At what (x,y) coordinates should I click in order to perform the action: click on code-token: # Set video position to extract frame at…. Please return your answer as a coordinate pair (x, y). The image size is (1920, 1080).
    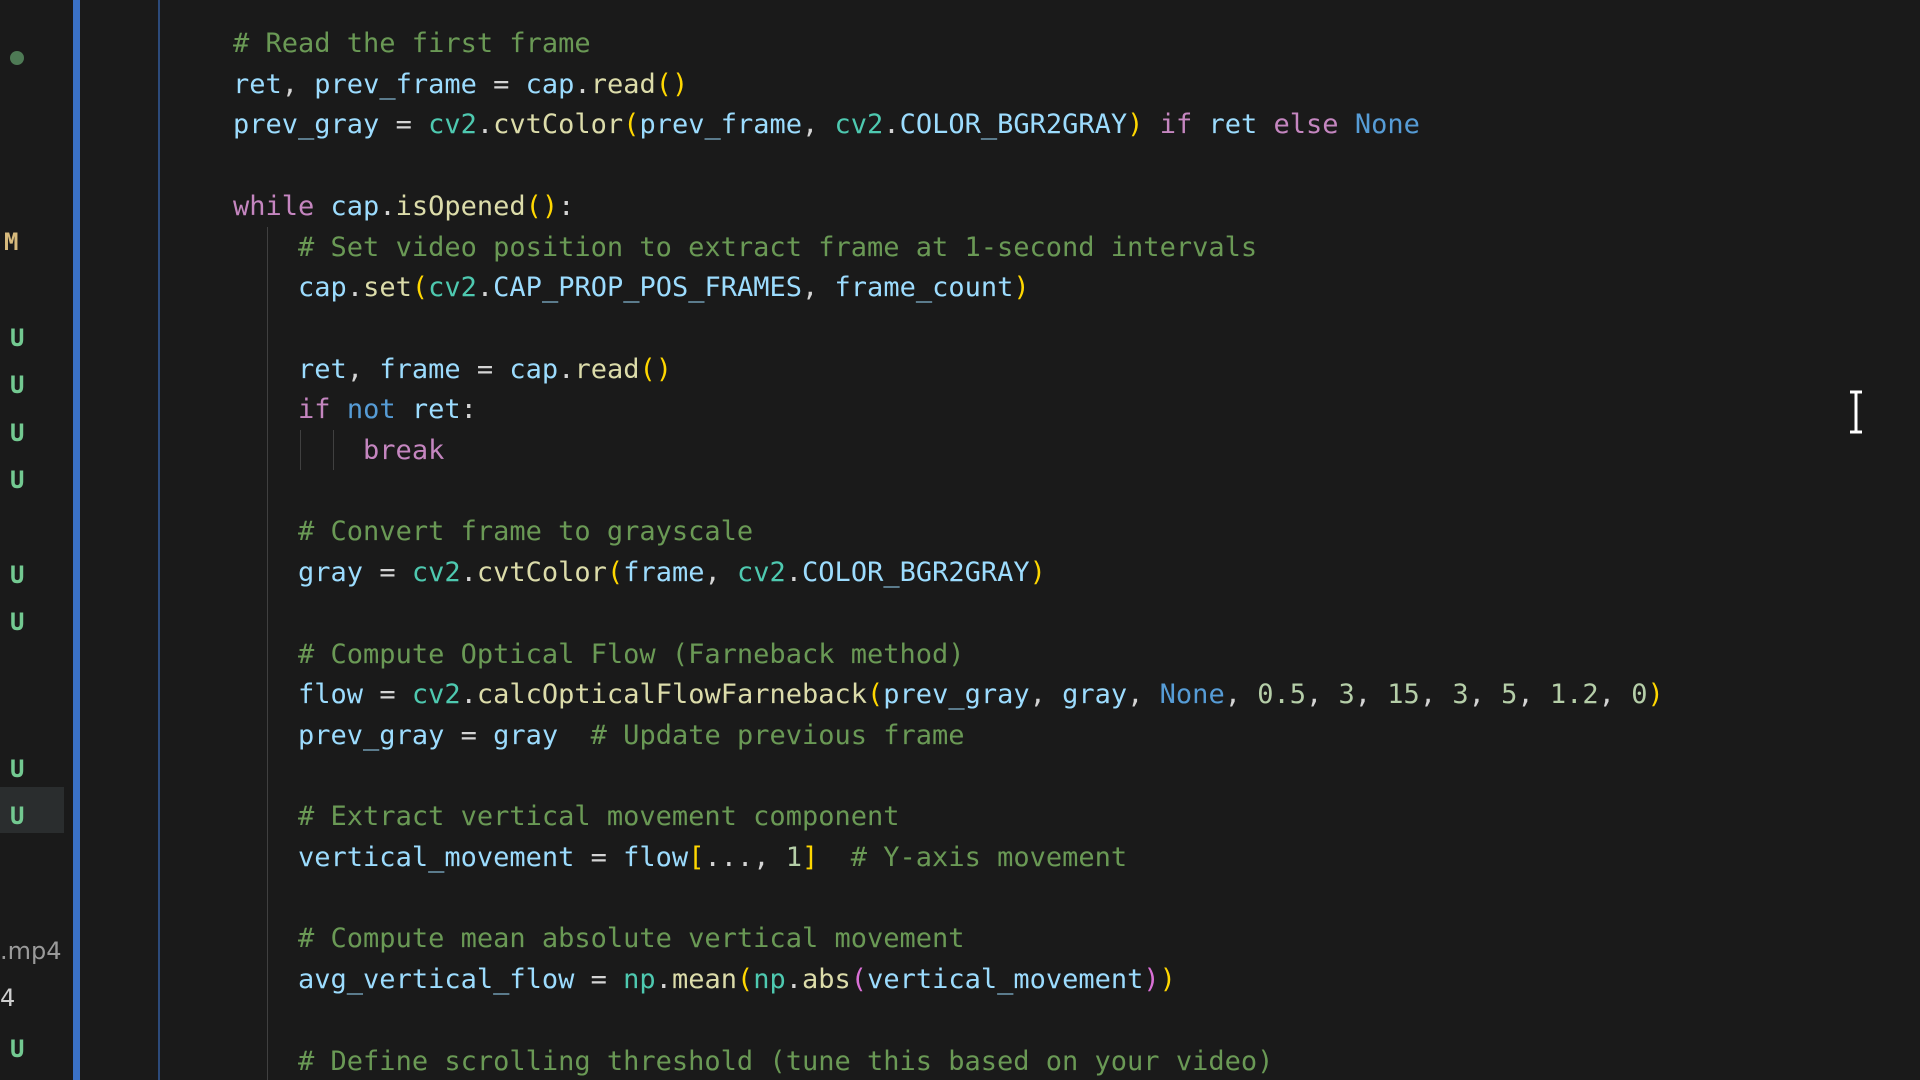
    Looking at the image, I should click on (778, 247).